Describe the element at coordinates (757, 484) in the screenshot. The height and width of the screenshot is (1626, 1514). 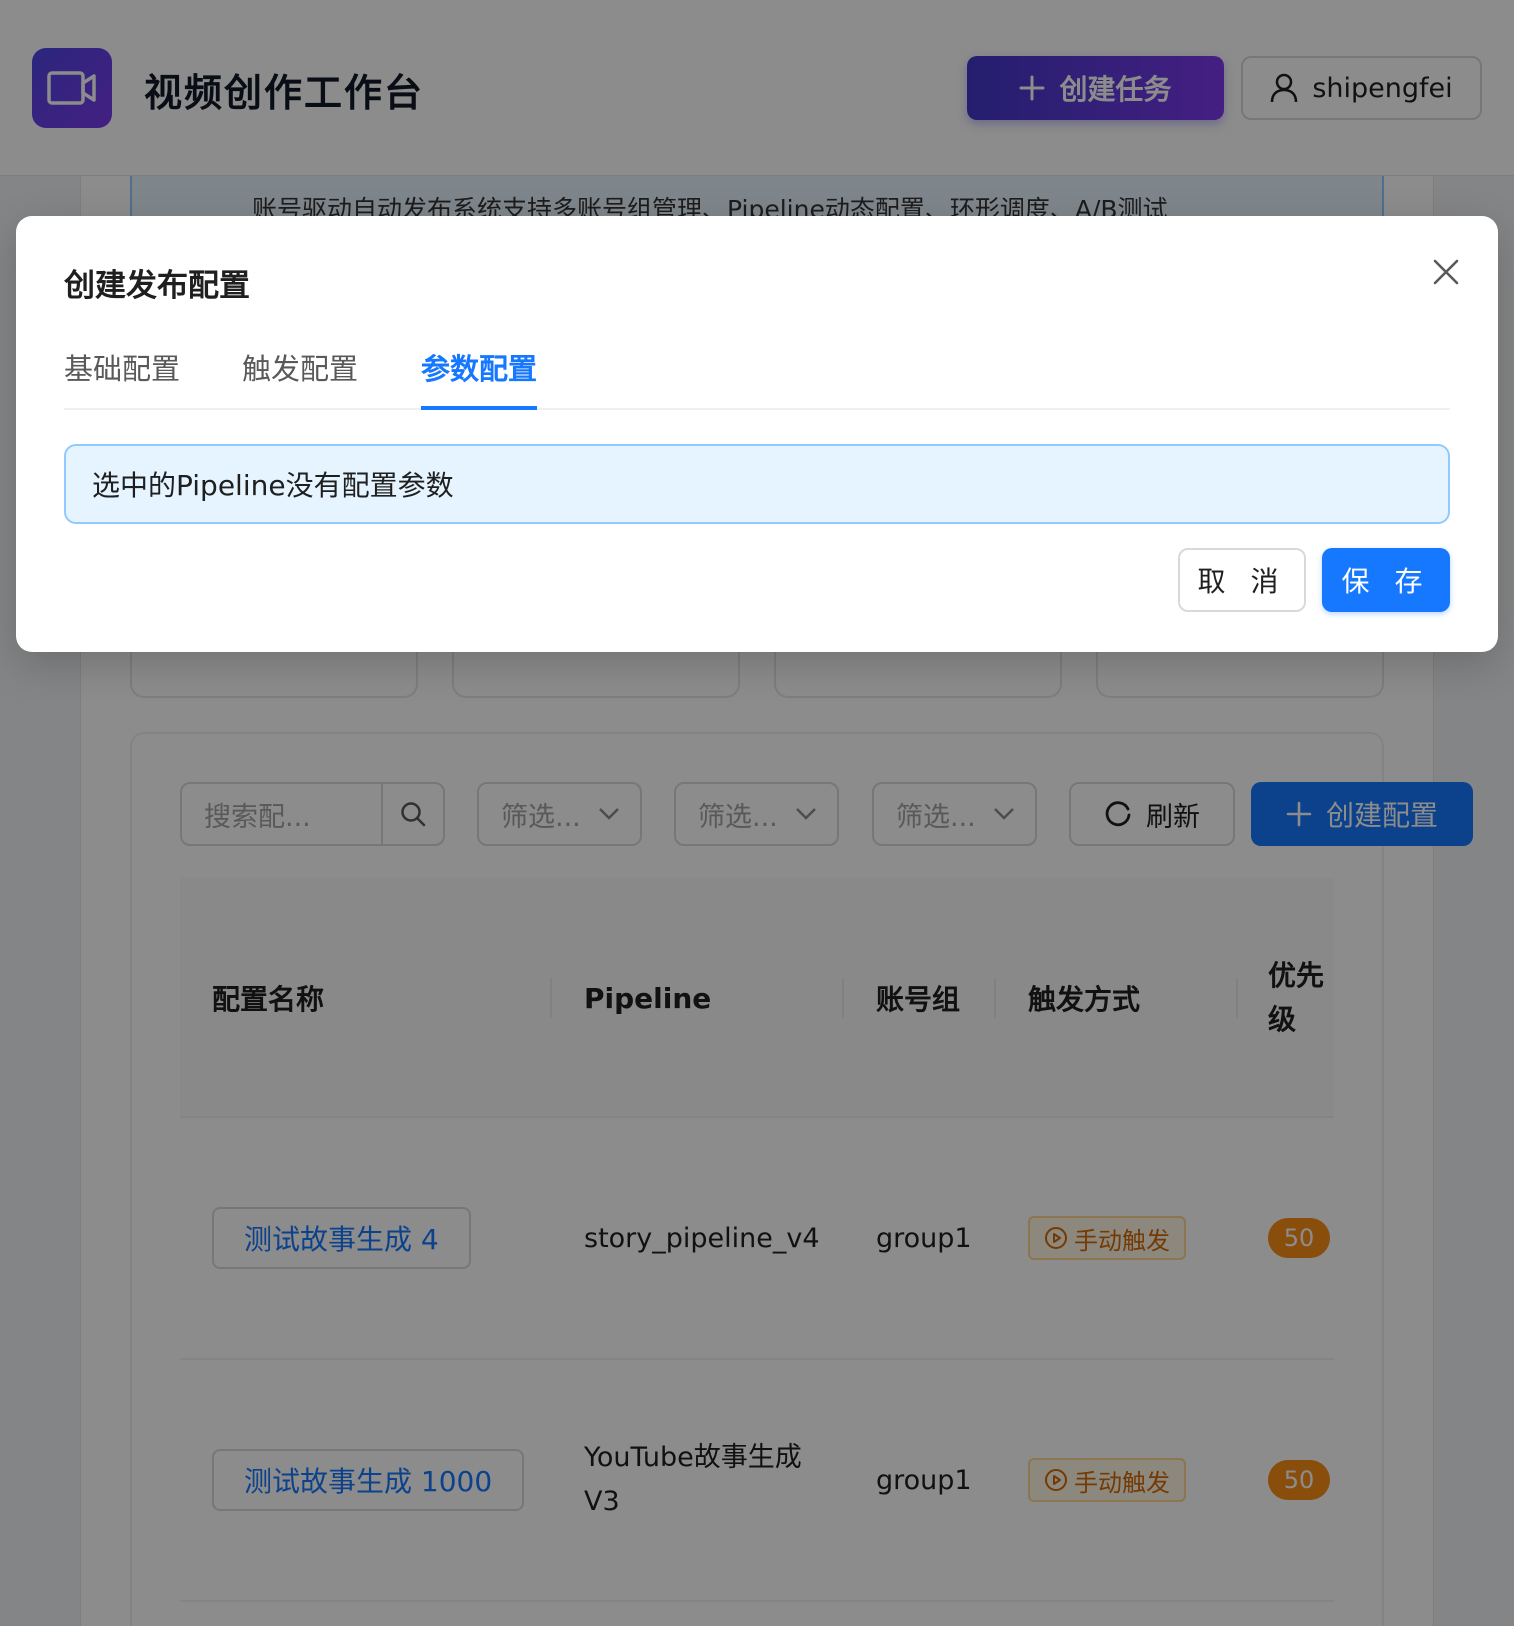
I see `info-alert: 选中的Pipeline没有配置参数` at that location.